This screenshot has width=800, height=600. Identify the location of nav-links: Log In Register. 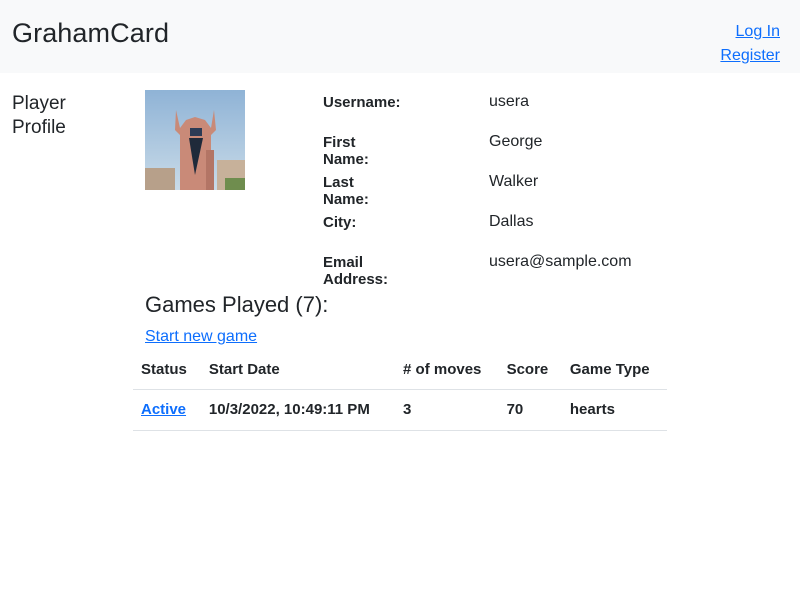
(750, 44).